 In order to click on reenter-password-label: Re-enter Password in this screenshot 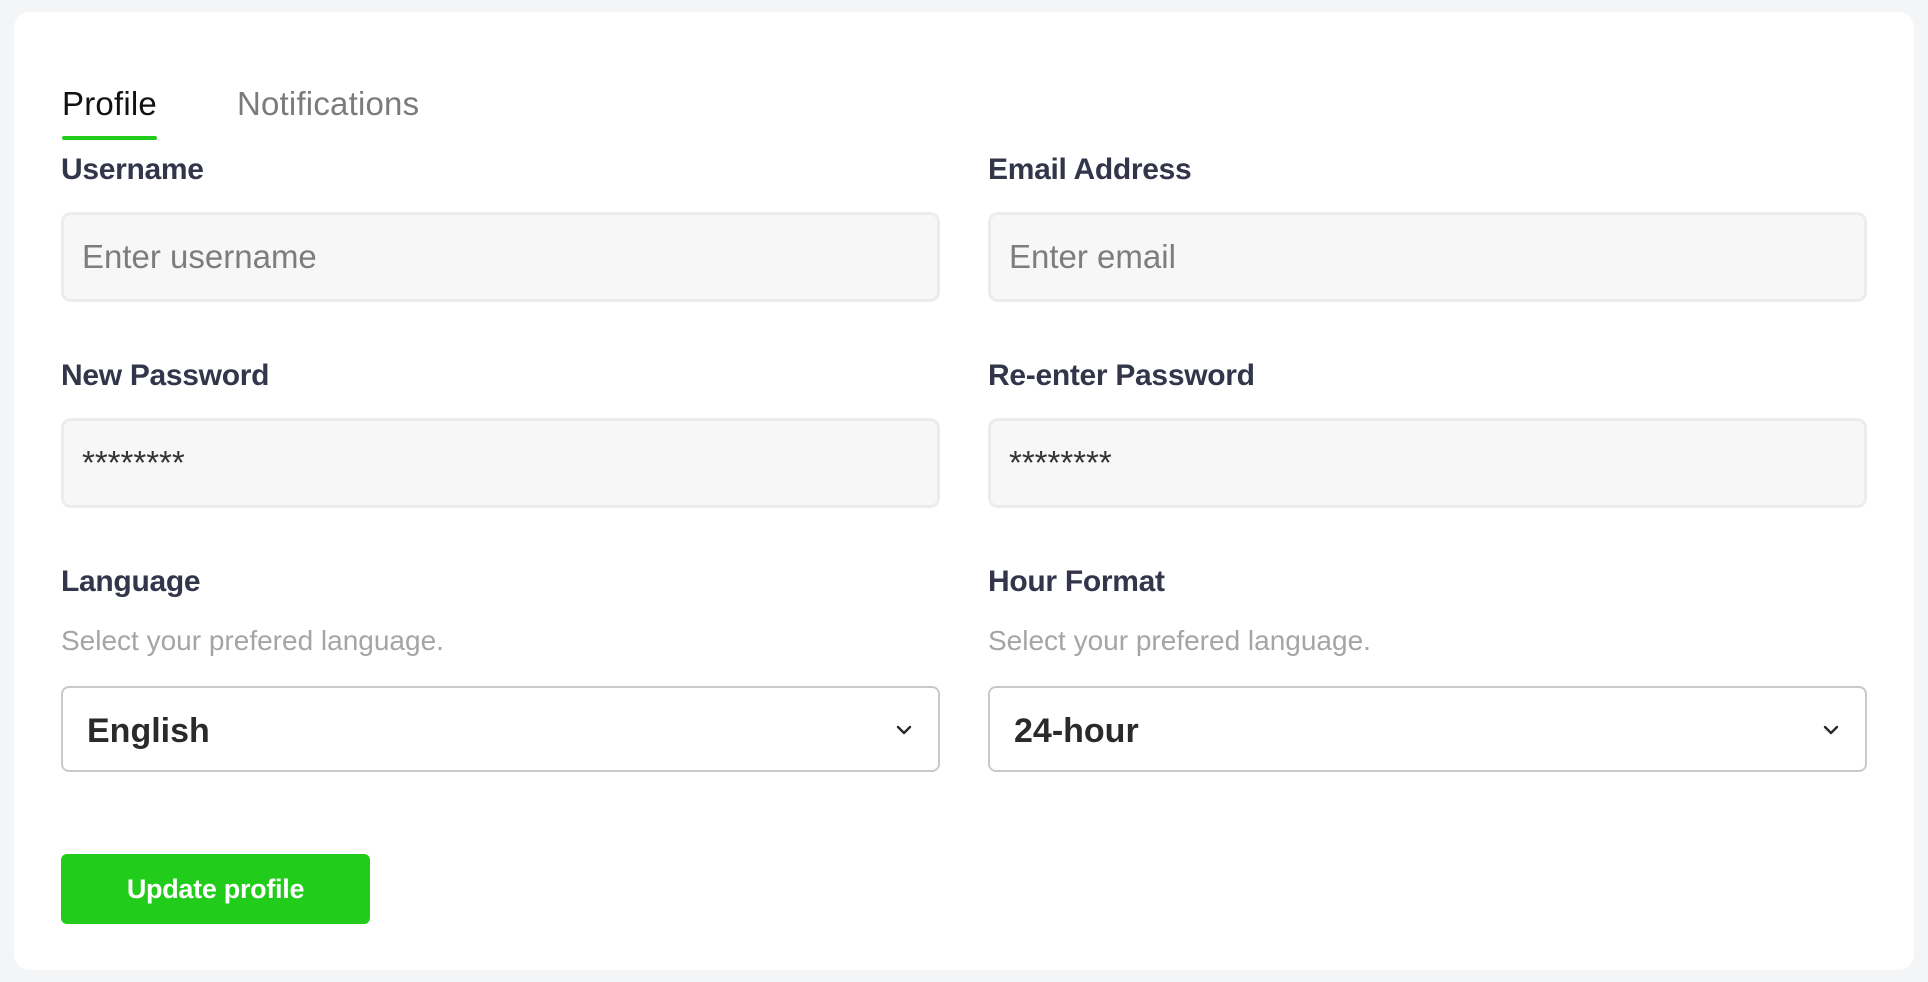, I will do `click(1121, 375)`.